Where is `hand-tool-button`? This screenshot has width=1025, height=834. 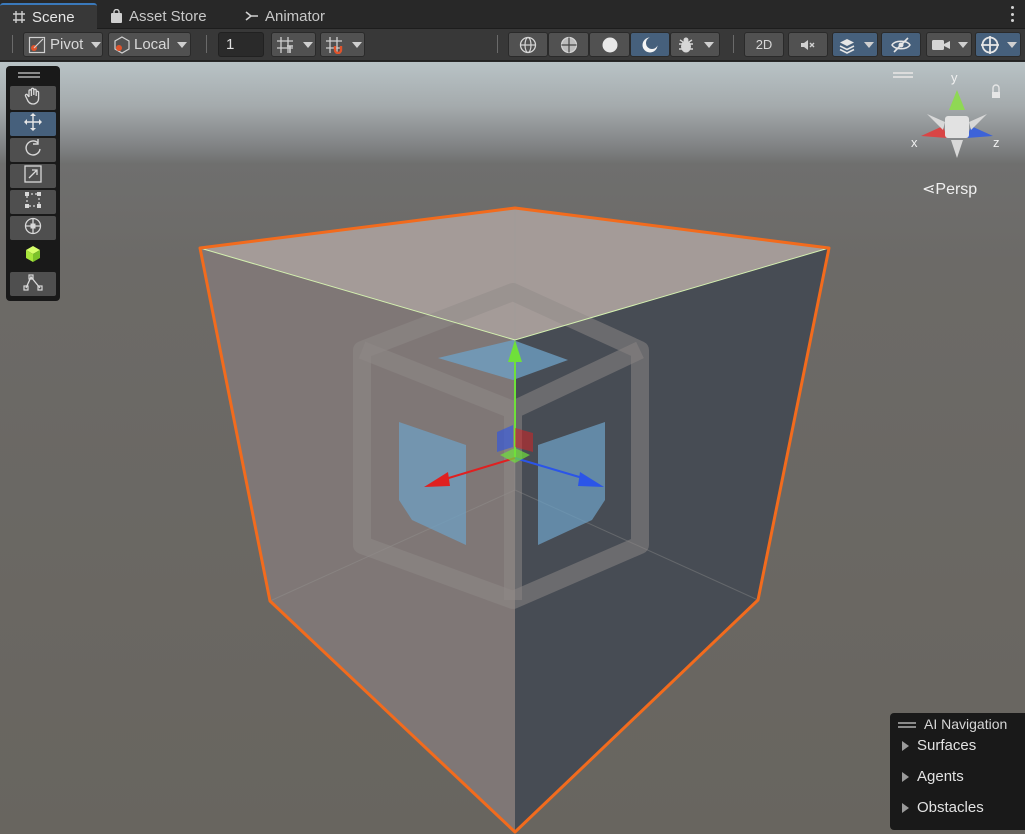
hand-tool-button is located at coordinates (33, 98).